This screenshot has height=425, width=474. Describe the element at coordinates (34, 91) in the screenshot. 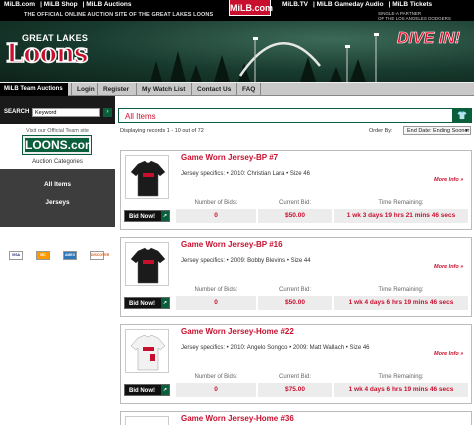

I see `team-auctions-button: MiLB Team Auctions SELECT A TEAM` at that location.